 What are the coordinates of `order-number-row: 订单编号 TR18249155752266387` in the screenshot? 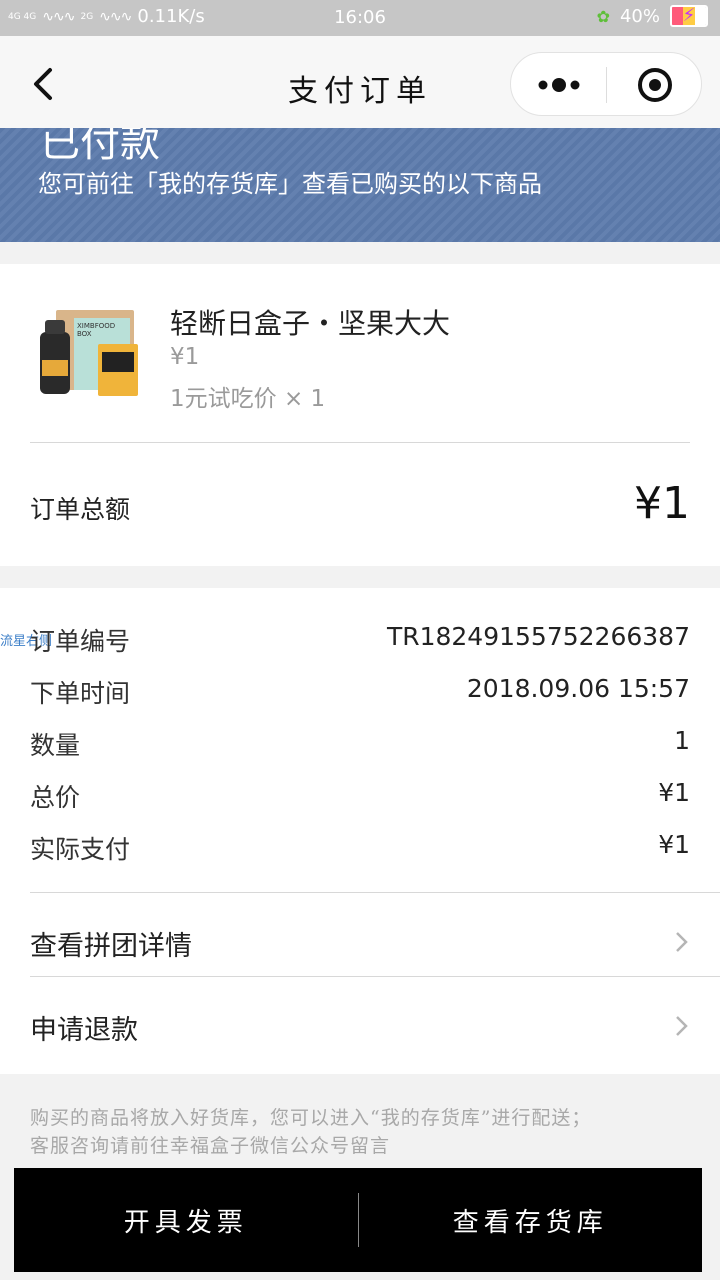 It's located at (360, 640).